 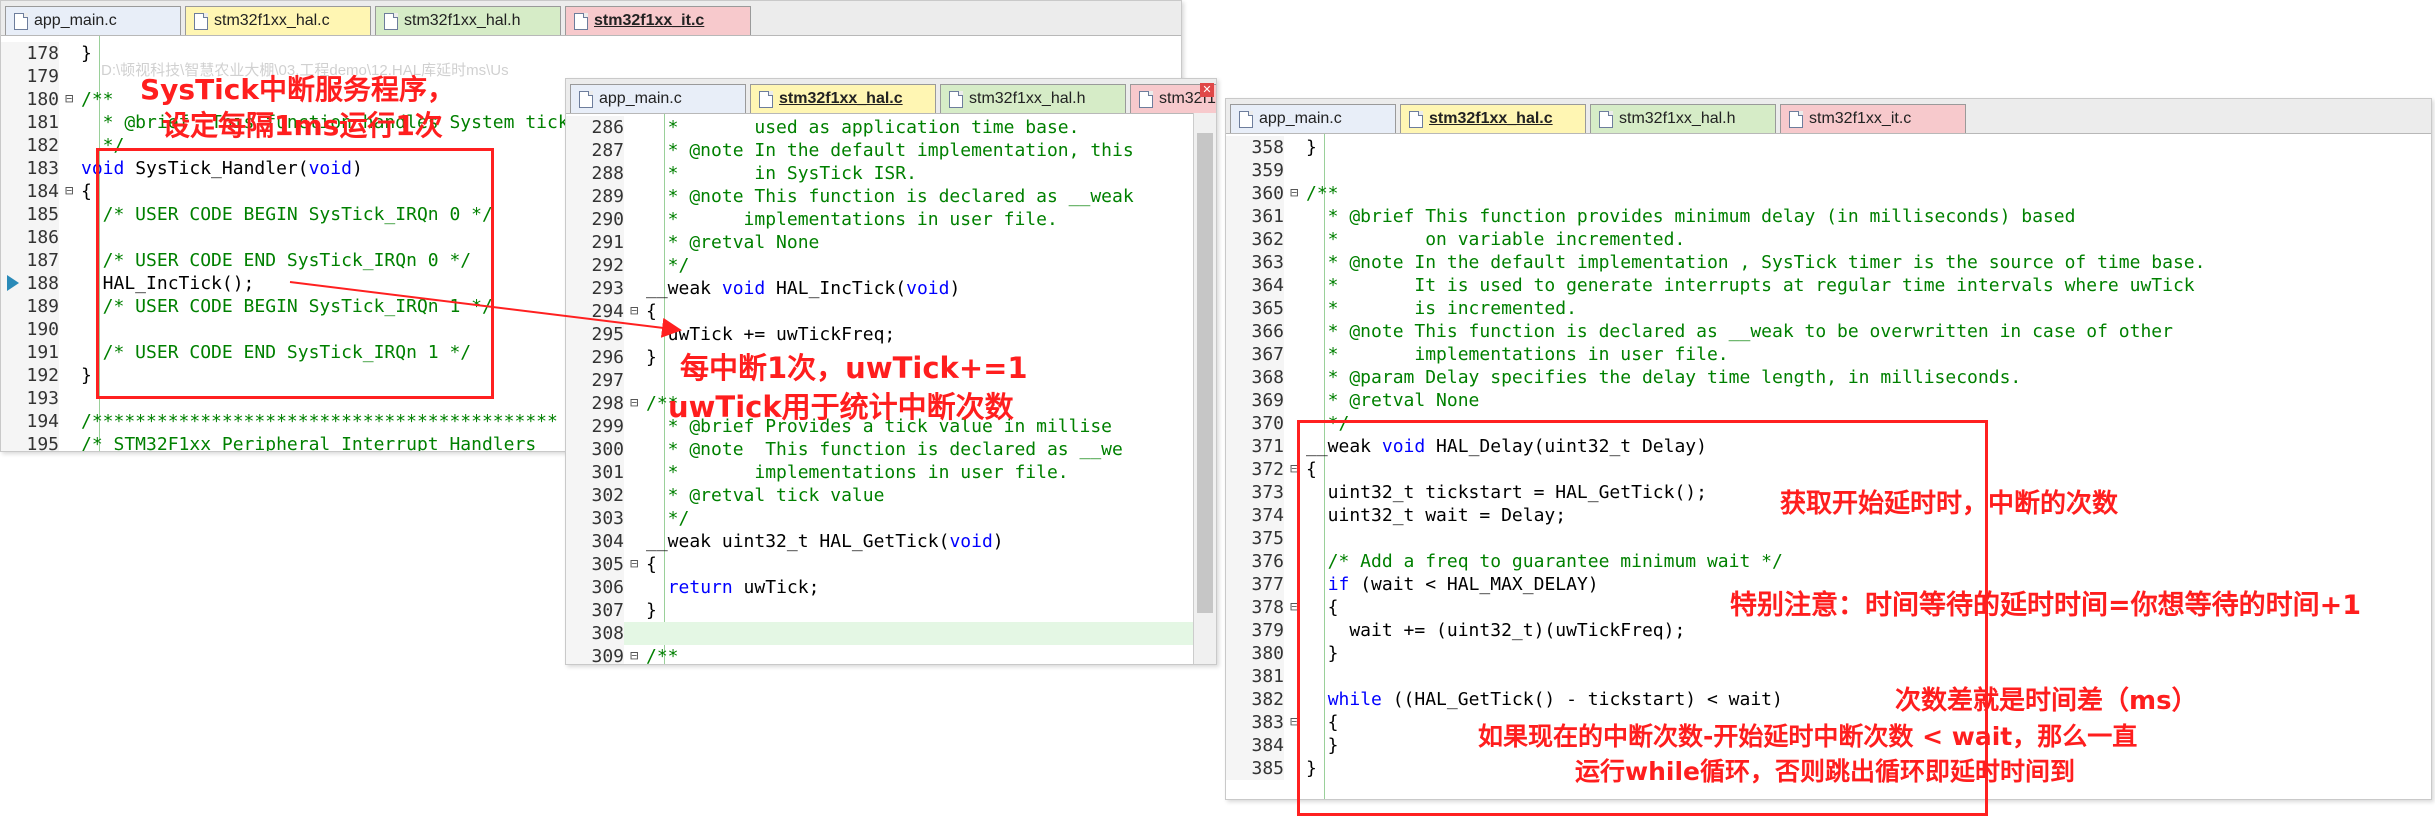 What do you see at coordinates (30, 306) in the screenshot?
I see `line-number: 189` at bounding box center [30, 306].